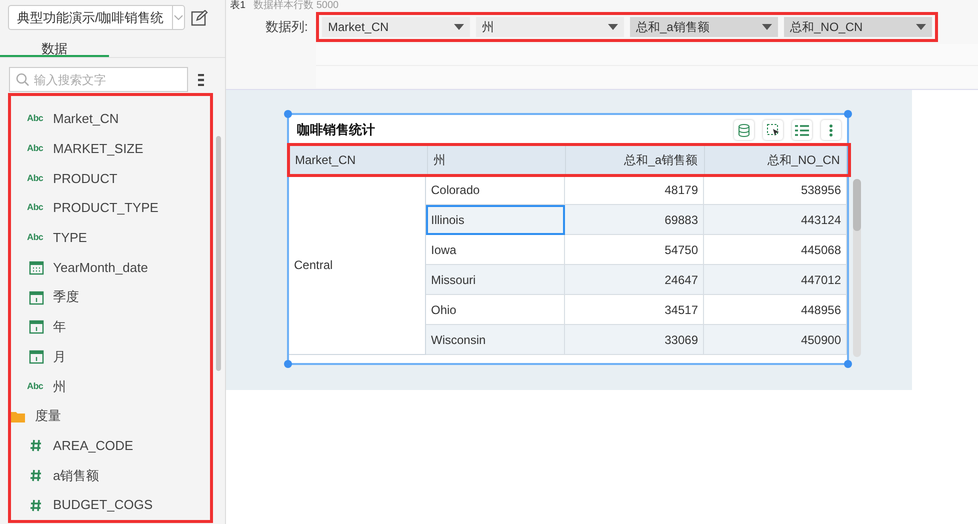 Image resolution: width=978 pixels, height=524 pixels. Describe the element at coordinates (110, 475) in the screenshot. I see `field-item: a销售额` at that location.